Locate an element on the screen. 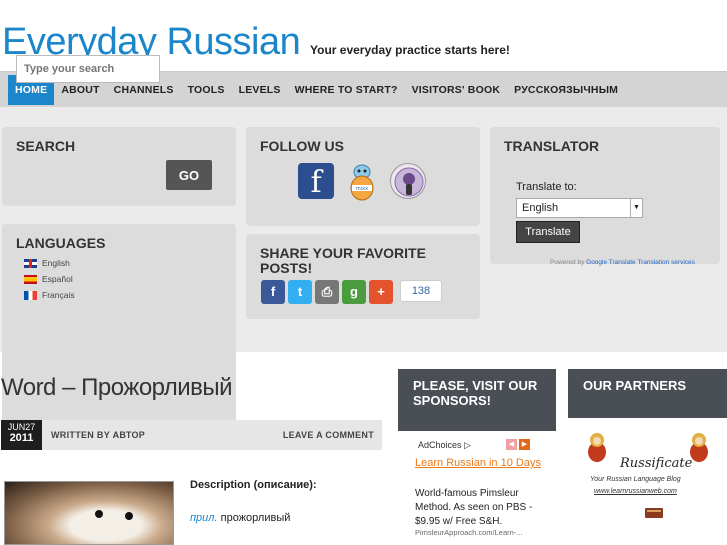  language-item-french: Français is located at coordinates (49, 295).